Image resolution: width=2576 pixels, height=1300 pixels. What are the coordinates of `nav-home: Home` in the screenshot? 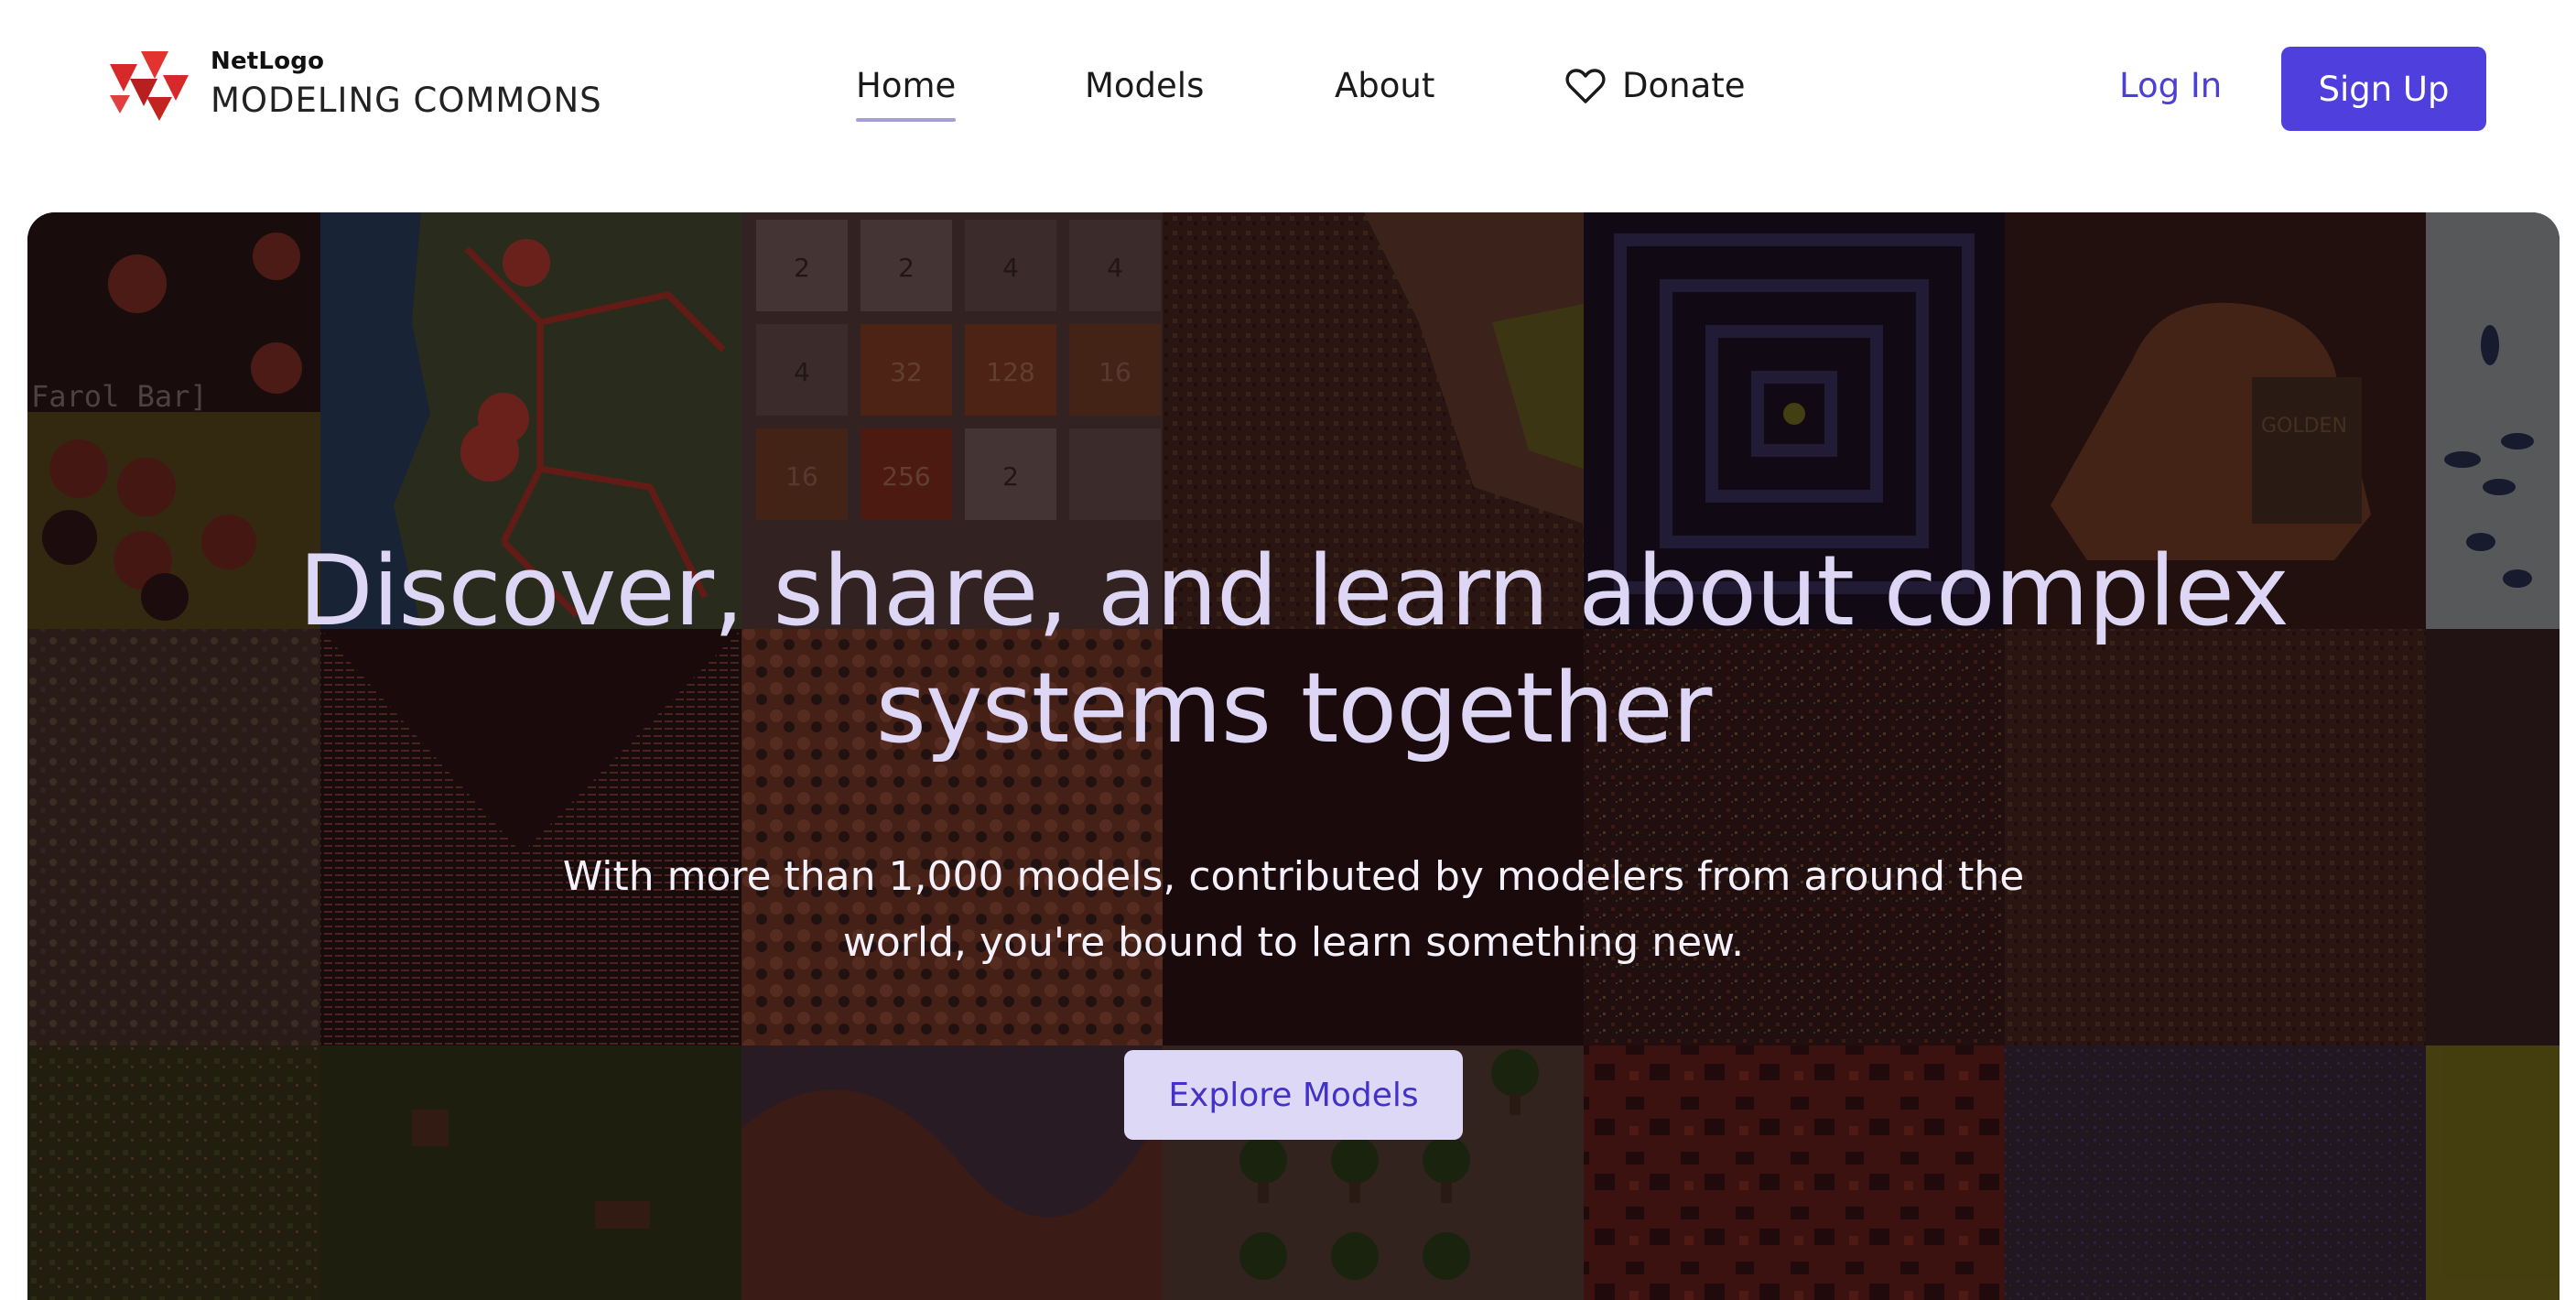 It's located at (907, 94).